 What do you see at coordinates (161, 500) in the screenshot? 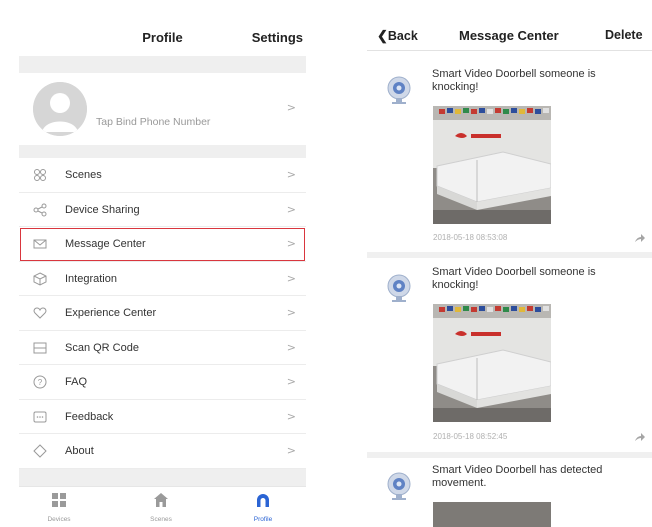
I see `house-icon` at bounding box center [161, 500].